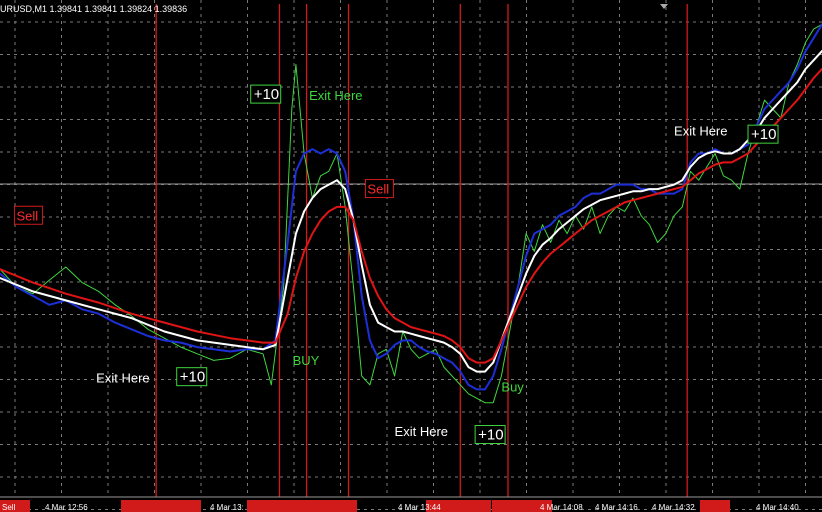 The image size is (822, 512). What do you see at coordinates (93, 9) in the screenshot?
I see `symbol-info: URUSD,M1 1.39841 1.39841 1.39824 1.39836` at bounding box center [93, 9].